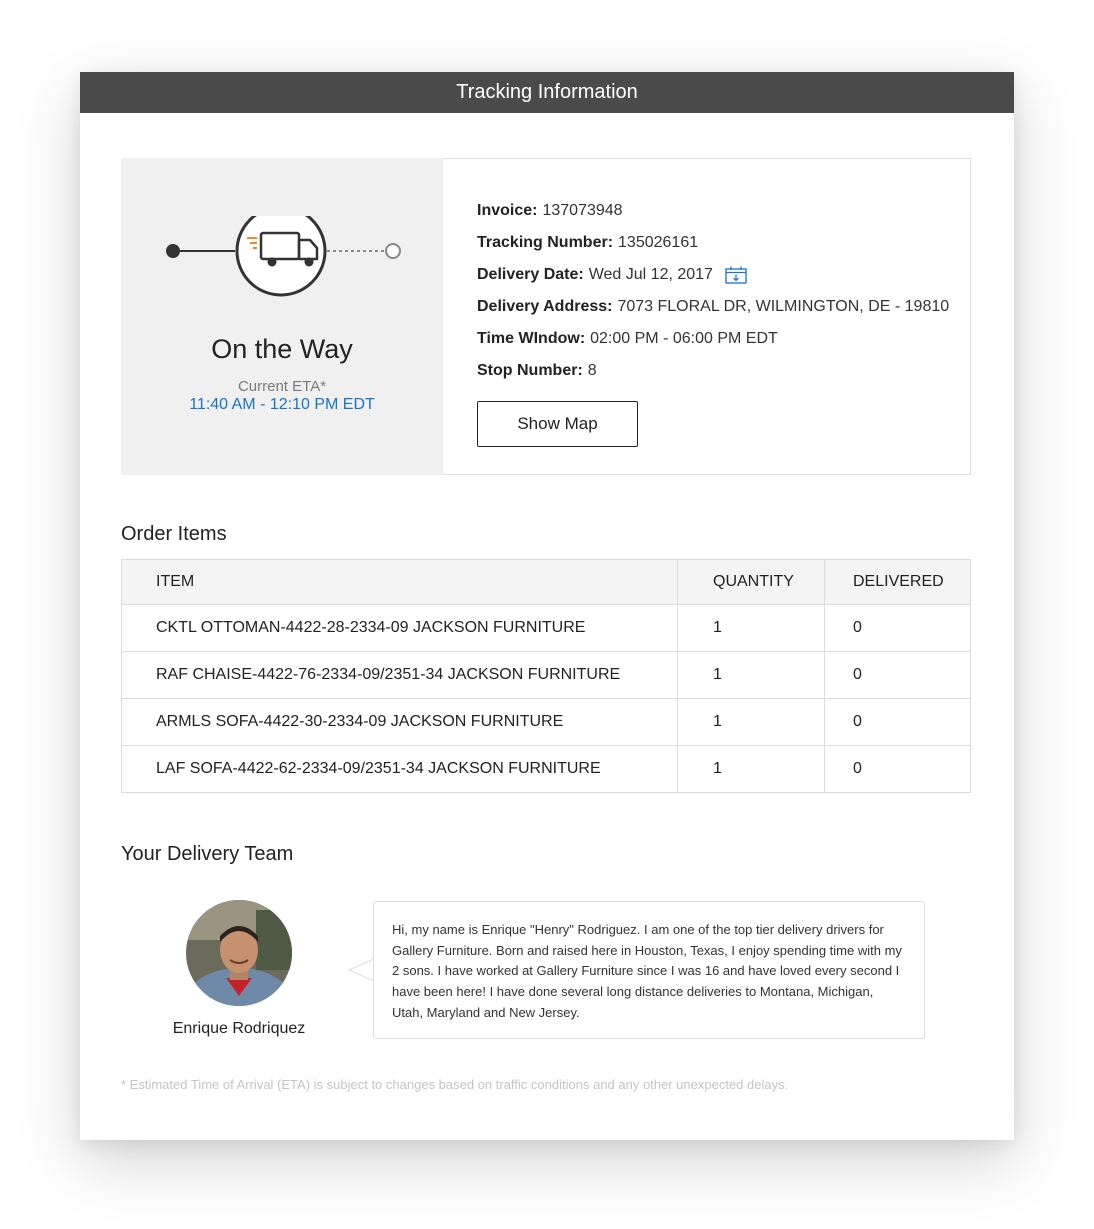  Describe the element at coordinates (530, 274) in the screenshot. I see `delivery-date-label: Delivery Date:` at that location.